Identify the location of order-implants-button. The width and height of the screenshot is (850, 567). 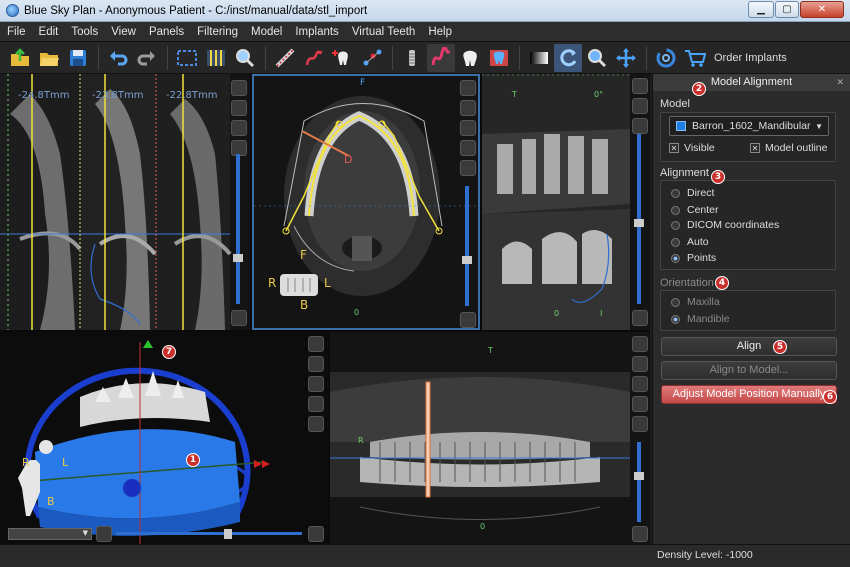
(695, 58).